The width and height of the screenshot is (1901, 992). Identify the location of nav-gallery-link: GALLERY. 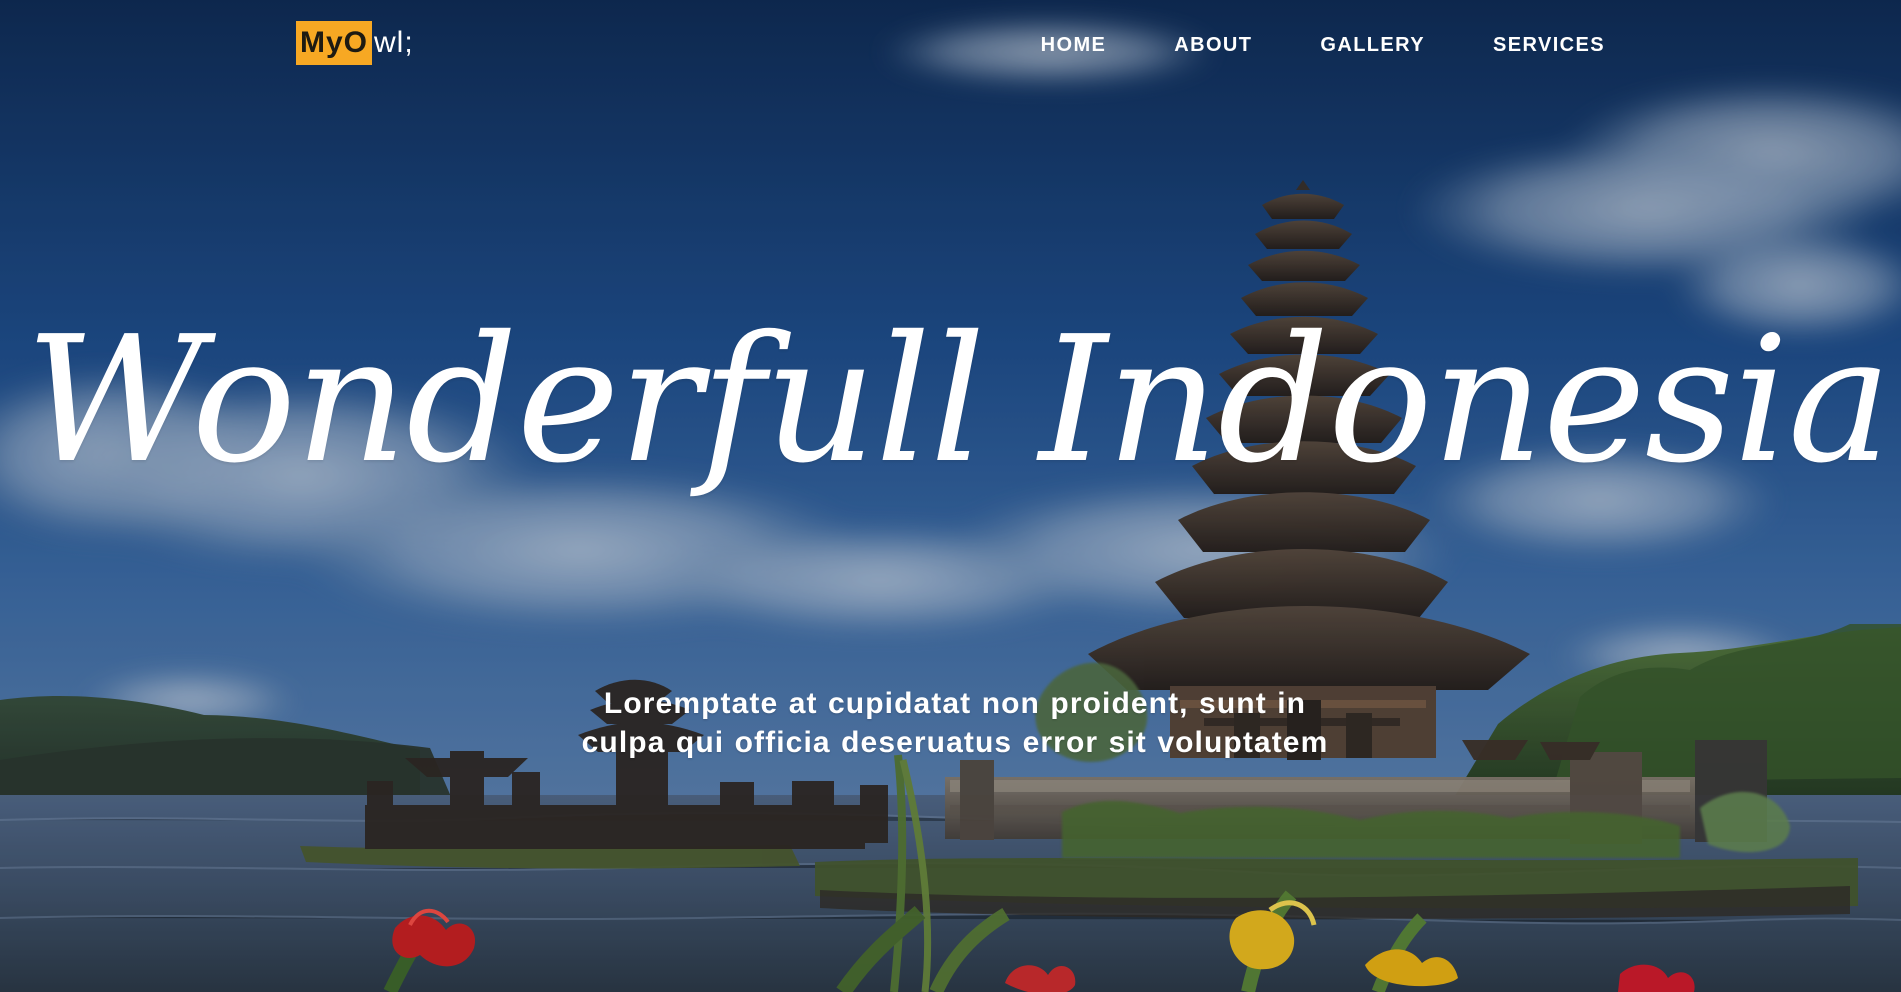
(1372, 45).